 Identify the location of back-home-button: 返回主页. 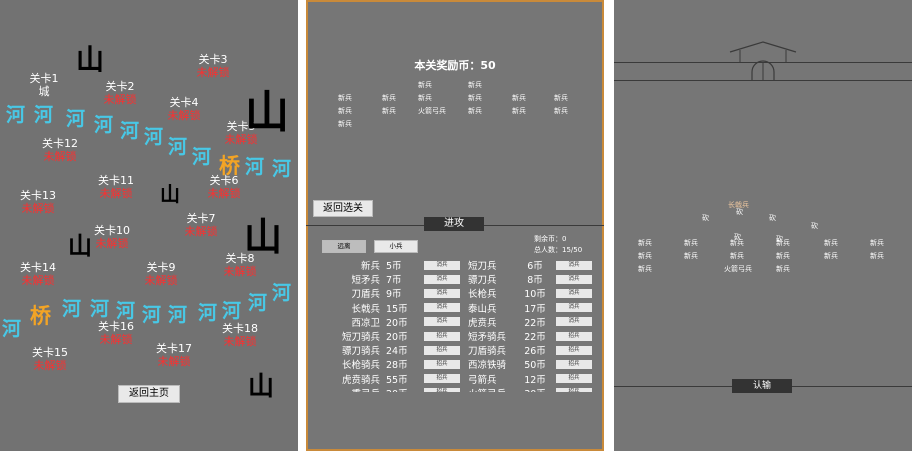
(149, 394).